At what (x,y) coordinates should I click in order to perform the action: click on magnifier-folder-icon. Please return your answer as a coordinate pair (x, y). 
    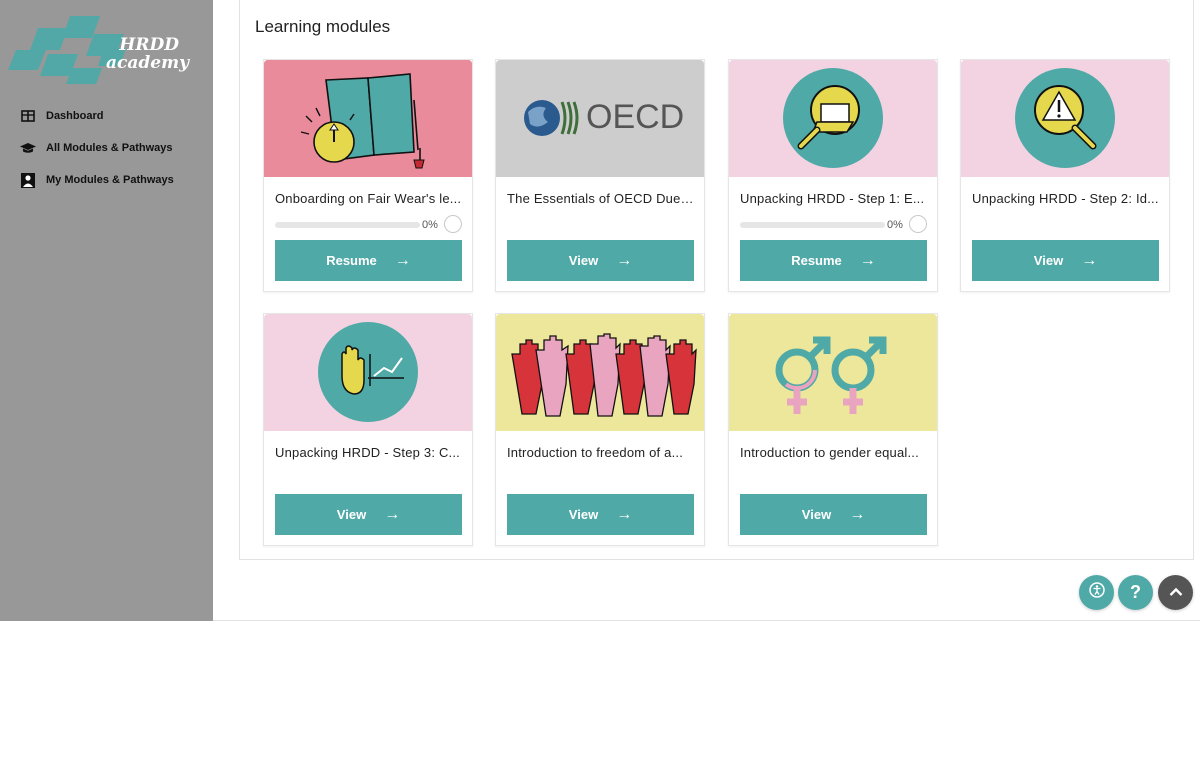
    Looking at the image, I should click on (833, 118).